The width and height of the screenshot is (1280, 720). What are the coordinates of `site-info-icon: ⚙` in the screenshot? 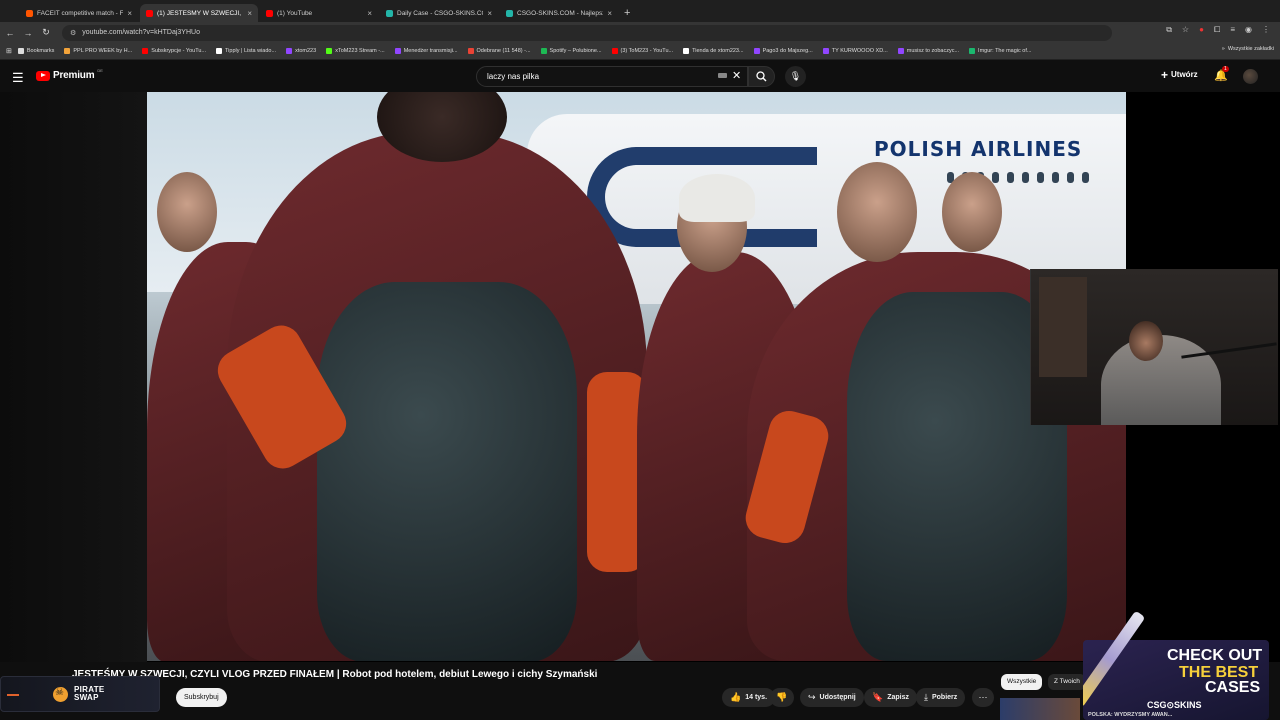 It's located at (73, 33).